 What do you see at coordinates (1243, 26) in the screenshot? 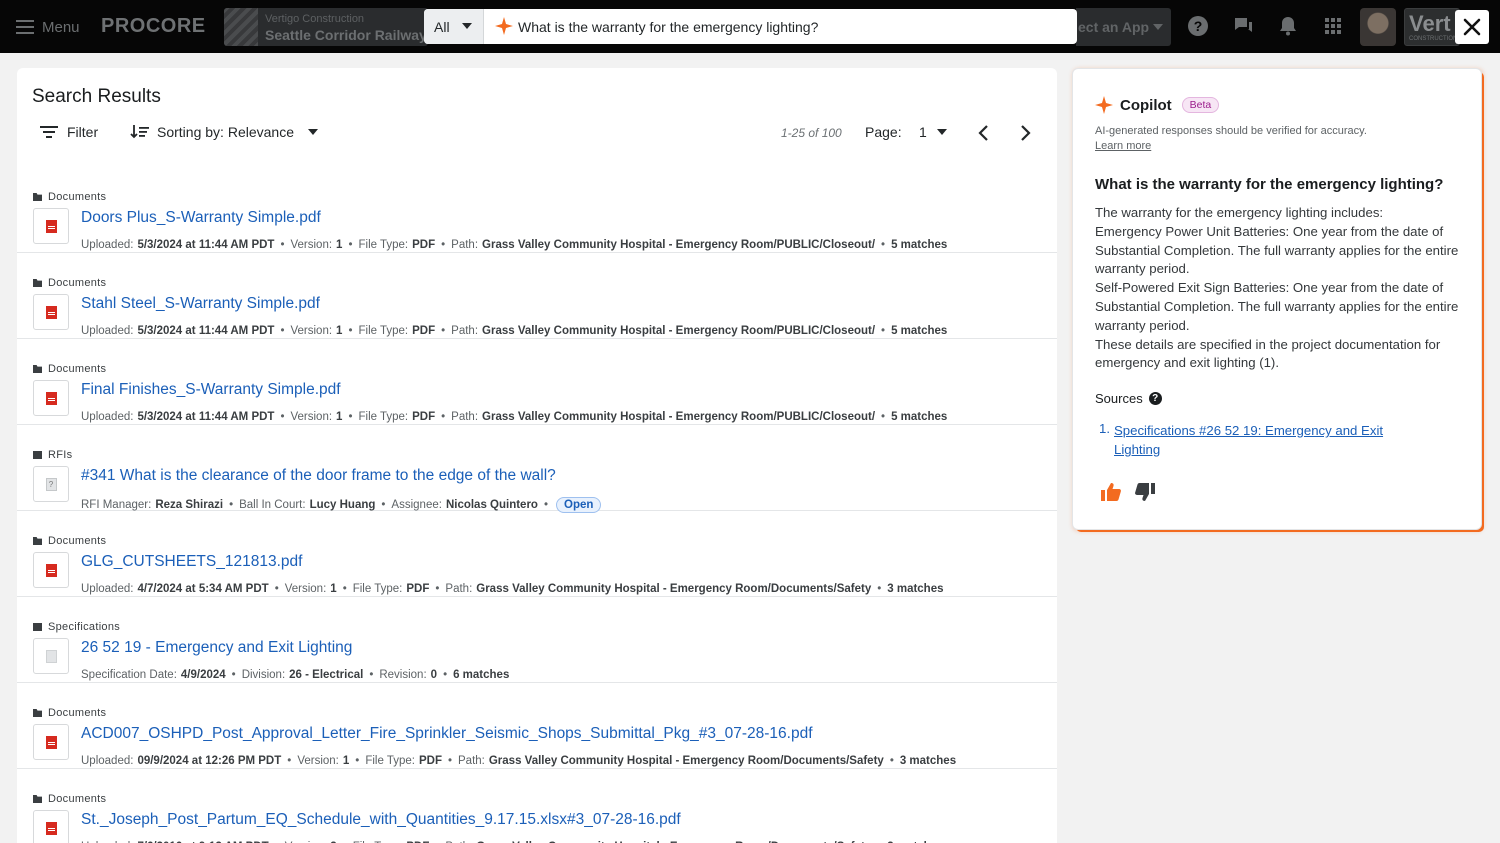
I see `chat-icon` at bounding box center [1243, 26].